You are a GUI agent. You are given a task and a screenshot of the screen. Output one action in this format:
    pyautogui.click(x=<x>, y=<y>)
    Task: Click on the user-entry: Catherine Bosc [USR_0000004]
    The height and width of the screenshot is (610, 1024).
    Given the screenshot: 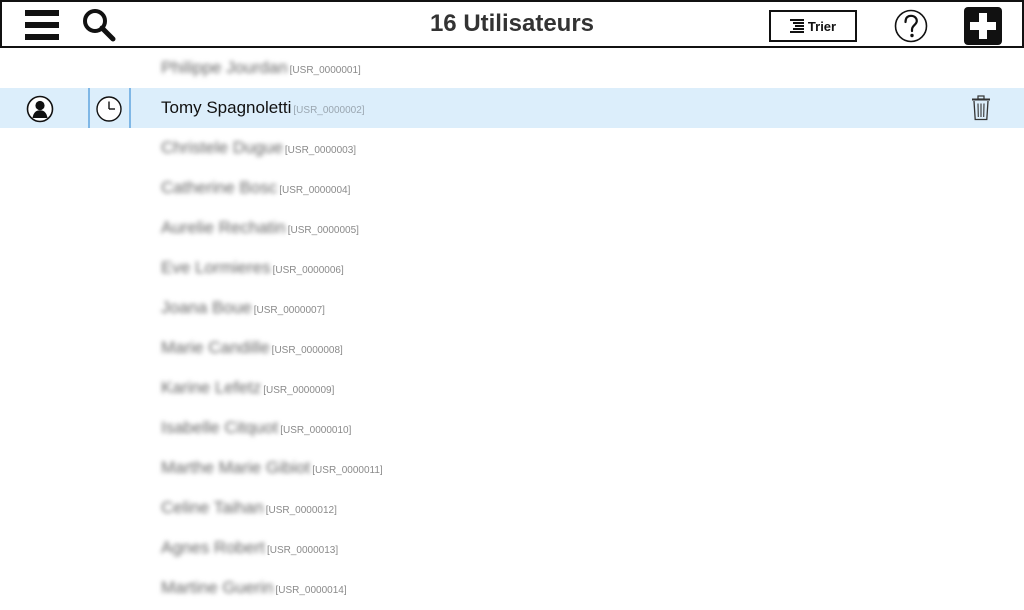 What is the action you would take?
    pyautogui.click(x=255, y=188)
    